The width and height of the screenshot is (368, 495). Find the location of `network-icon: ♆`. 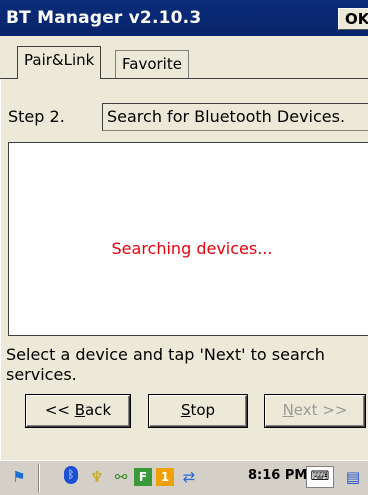

network-icon: ♆ is located at coordinates (97, 477).